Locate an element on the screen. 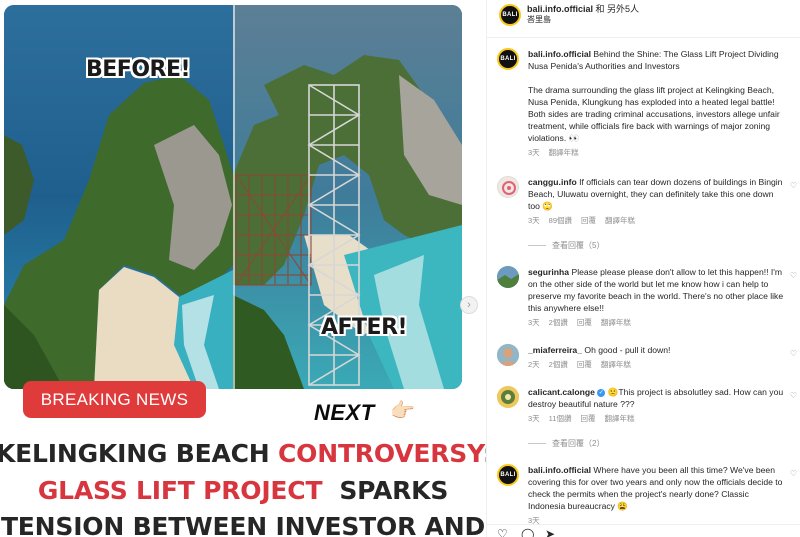  view-replies-link: 查看回覆（2） is located at coordinates (566, 443).